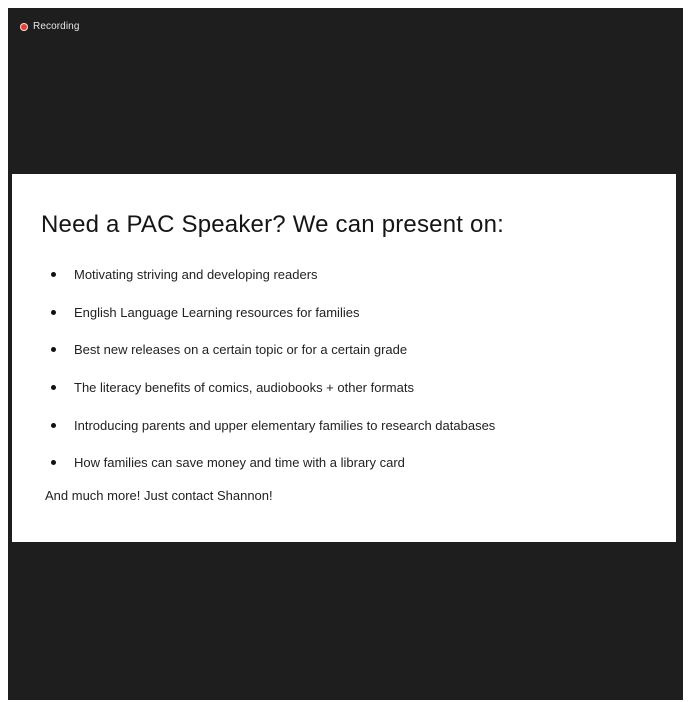 Image resolution: width=688 pixels, height=702 pixels. What do you see at coordinates (159, 495) in the screenshot?
I see `slide-footer-text: And much more! Just contact Shannon!` at bounding box center [159, 495].